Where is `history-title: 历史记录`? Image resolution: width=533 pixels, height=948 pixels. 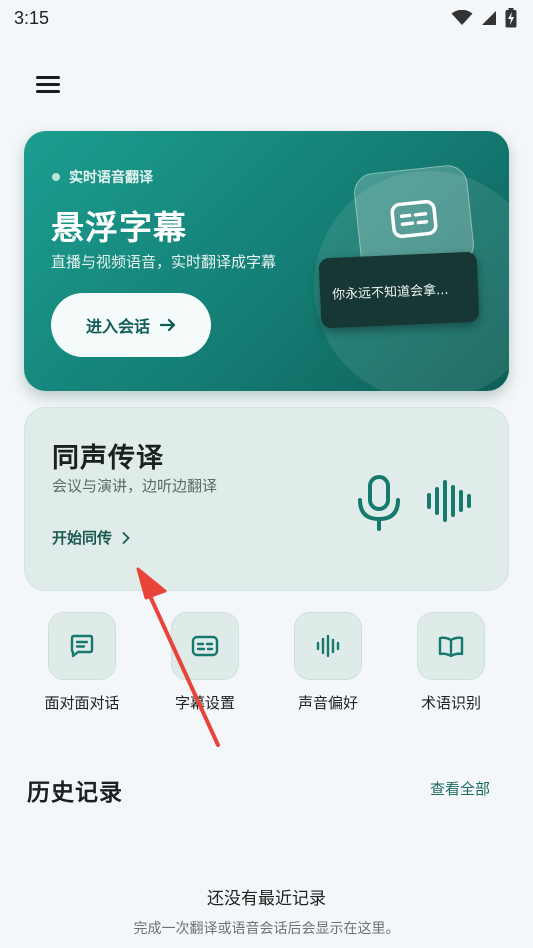
history-title: 历史记录 is located at coordinates (75, 793).